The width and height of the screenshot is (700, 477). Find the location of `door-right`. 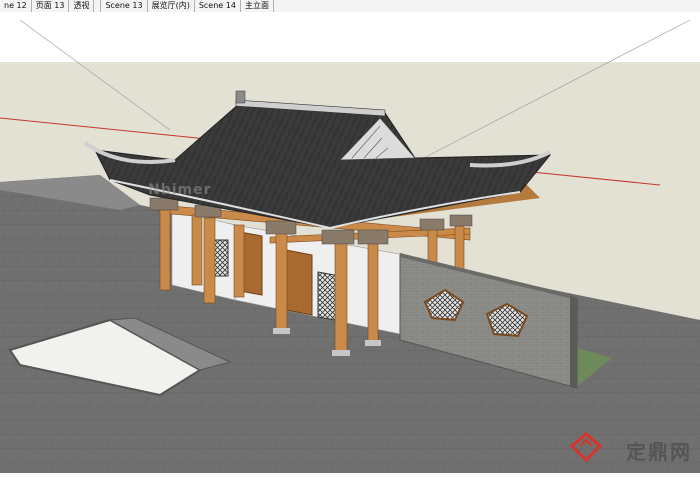

door-right is located at coordinates (299, 282).